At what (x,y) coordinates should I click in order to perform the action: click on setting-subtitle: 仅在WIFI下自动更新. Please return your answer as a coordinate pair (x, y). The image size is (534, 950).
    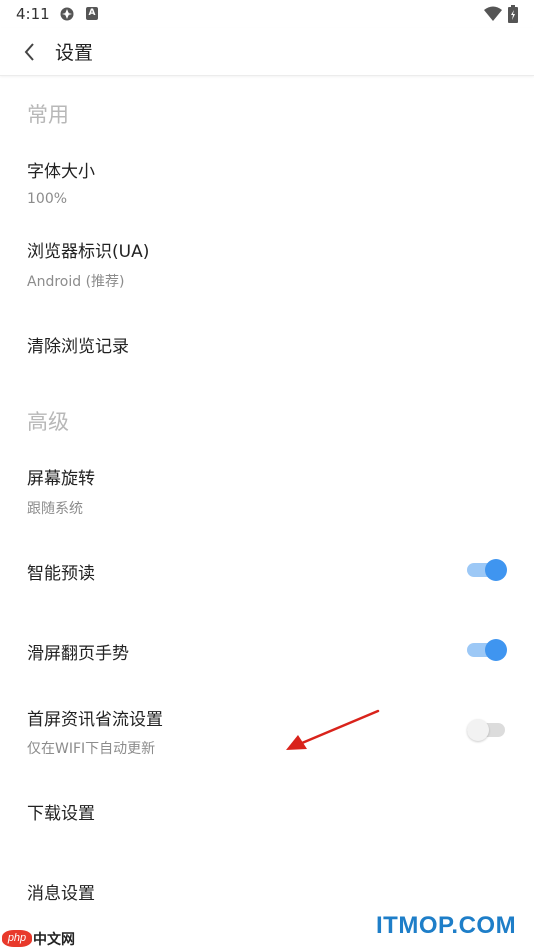
    Looking at the image, I should click on (91, 749).